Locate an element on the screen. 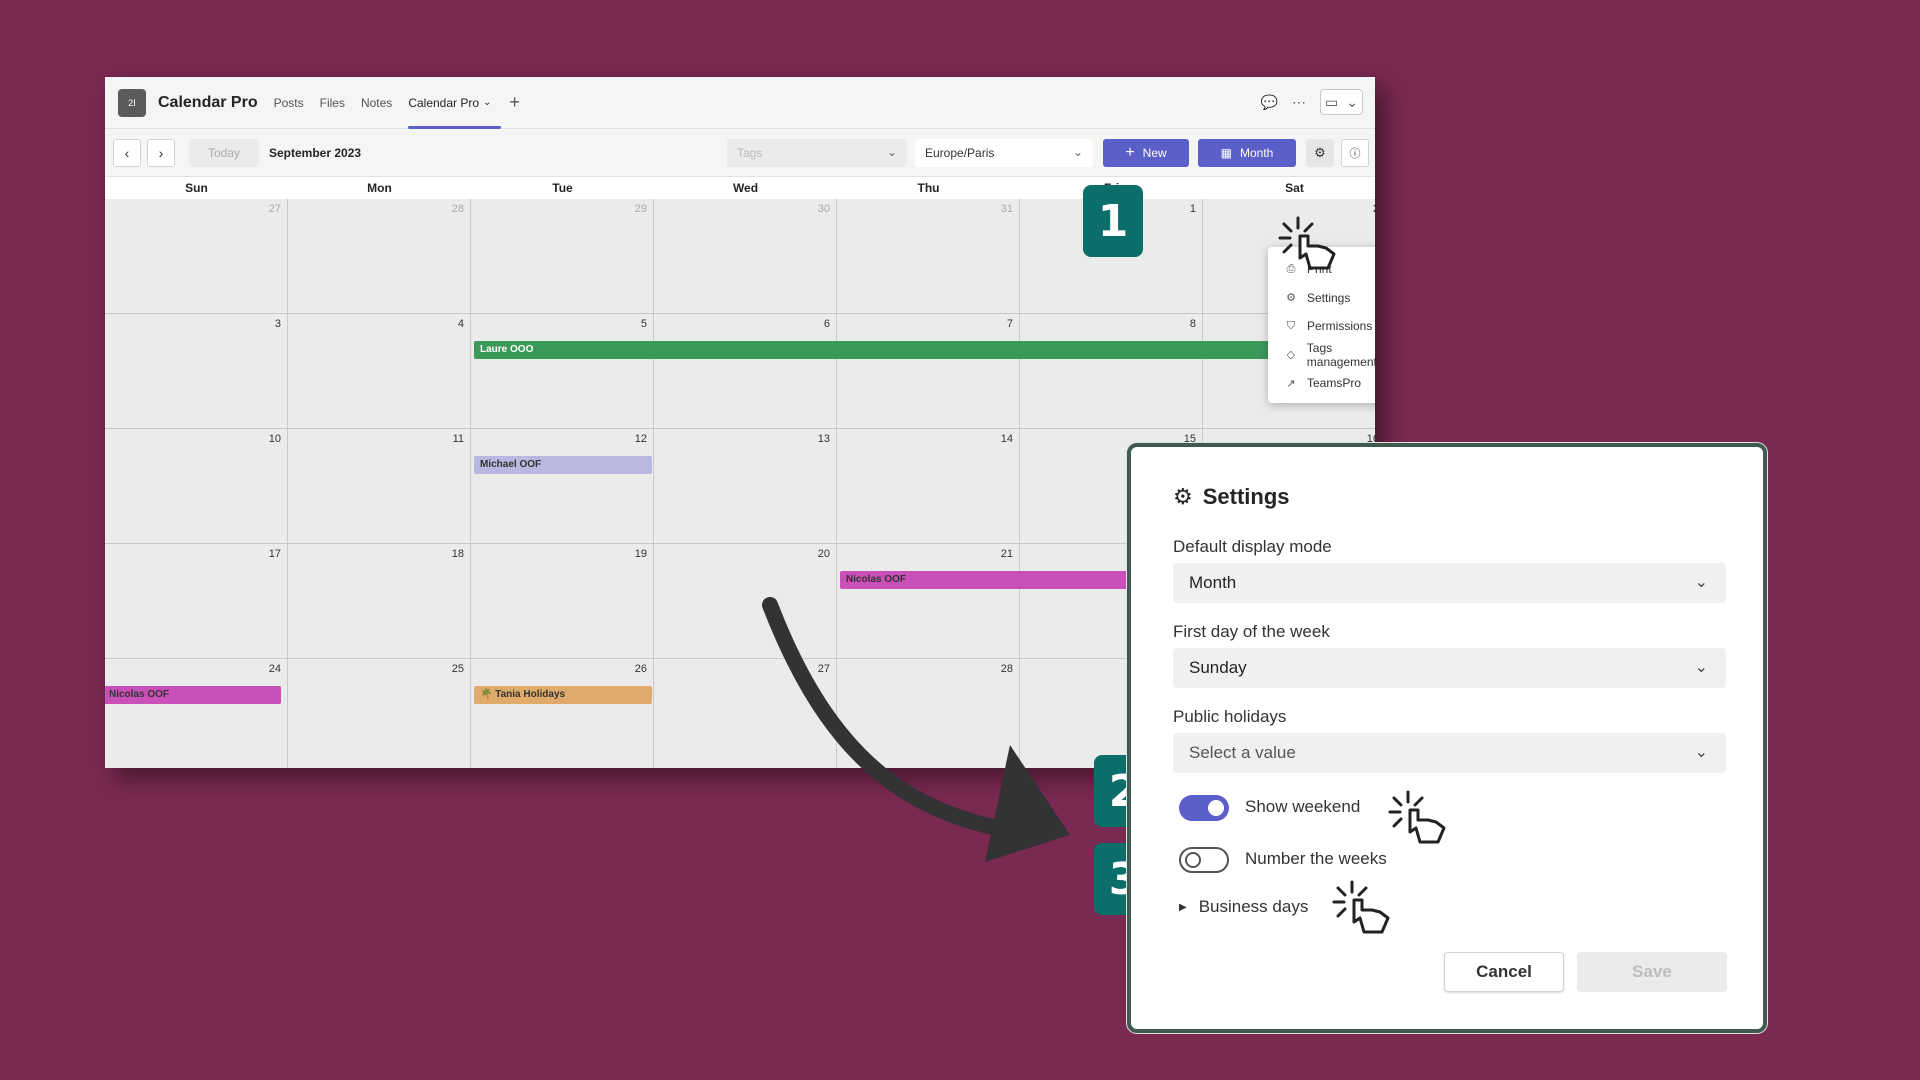 This screenshot has height=1080, width=1920. public-holidays-label: Public holidays is located at coordinates (1230, 716).